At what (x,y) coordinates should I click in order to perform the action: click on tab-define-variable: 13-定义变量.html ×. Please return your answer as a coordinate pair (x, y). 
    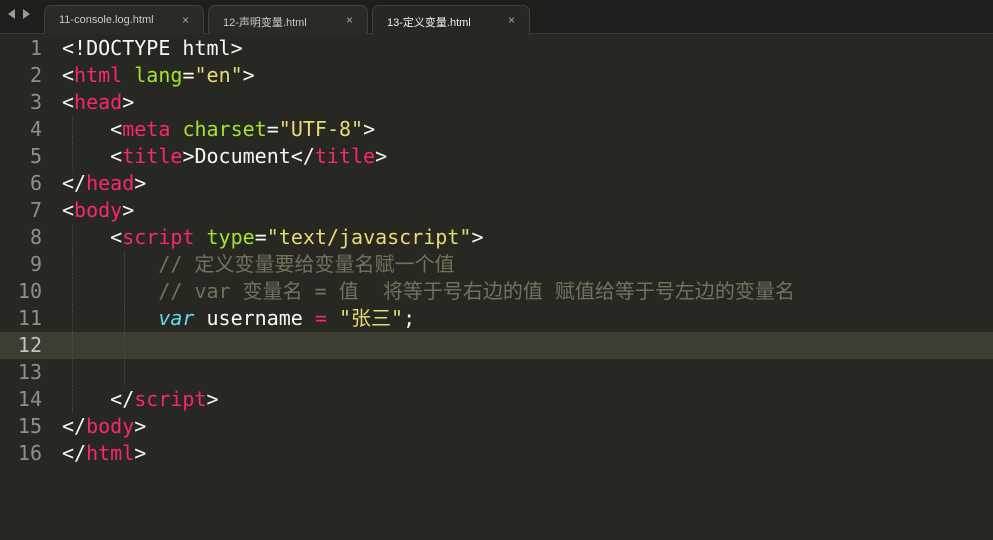
    Looking at the image, I should click on (451, 20).